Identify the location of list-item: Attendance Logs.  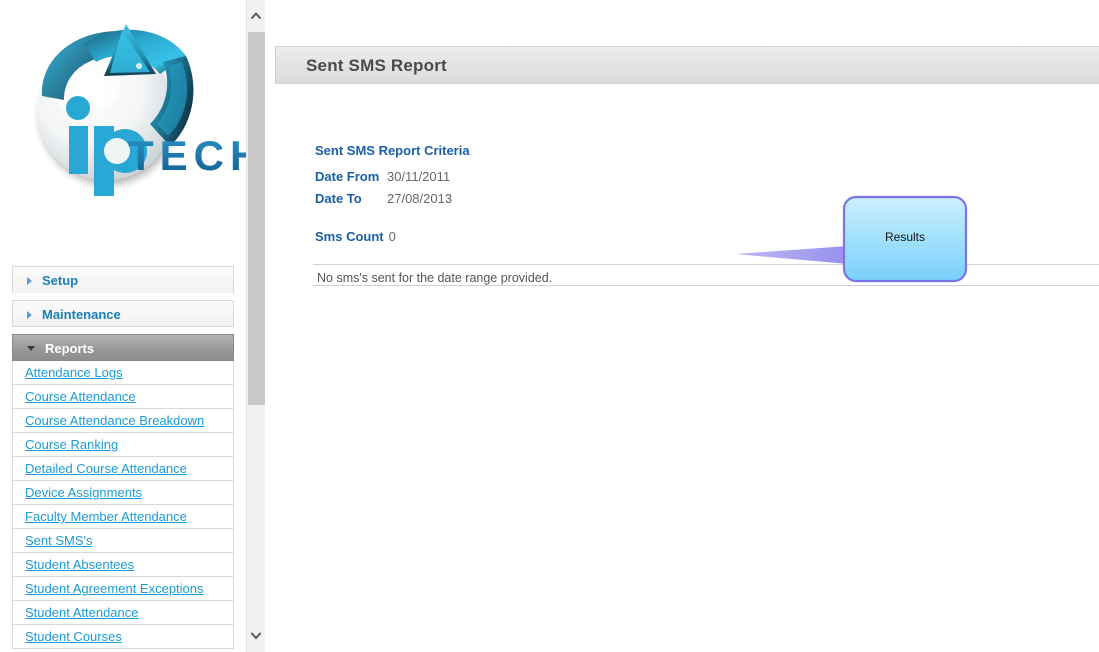
(123, 373).